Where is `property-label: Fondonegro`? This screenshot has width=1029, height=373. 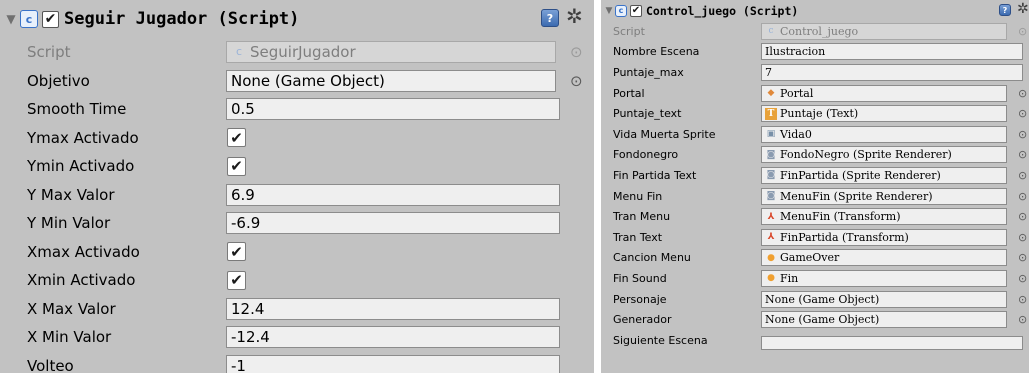
property-label: Fondonegro is located at coordinates (646, 155).